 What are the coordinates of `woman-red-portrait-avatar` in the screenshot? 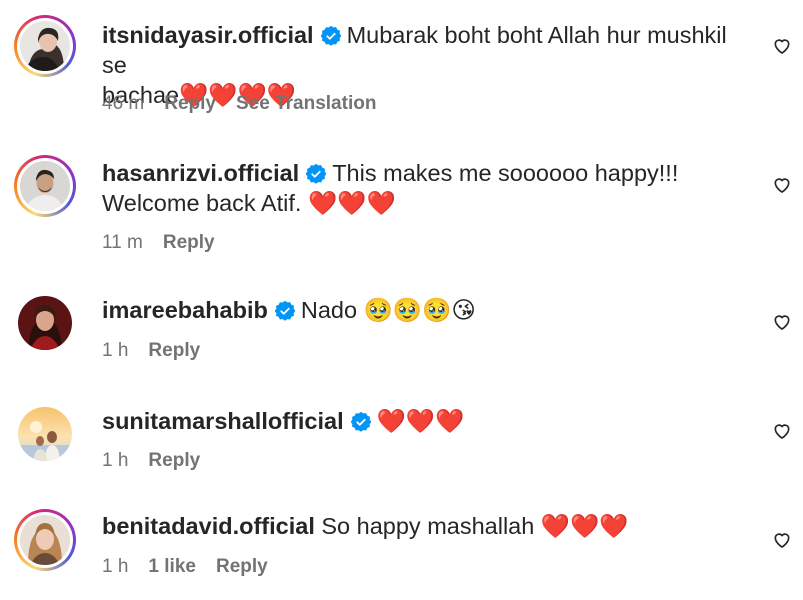 It's located at (45, 323).